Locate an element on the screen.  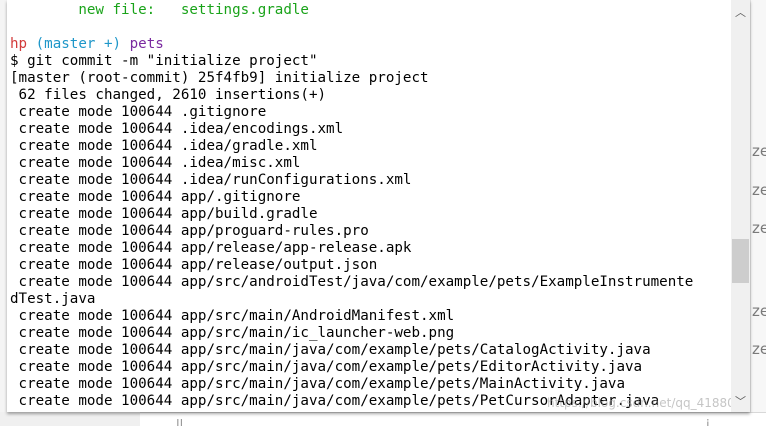
output-line: create mode 100644 .gitignore is located at coordinates (138, 112).